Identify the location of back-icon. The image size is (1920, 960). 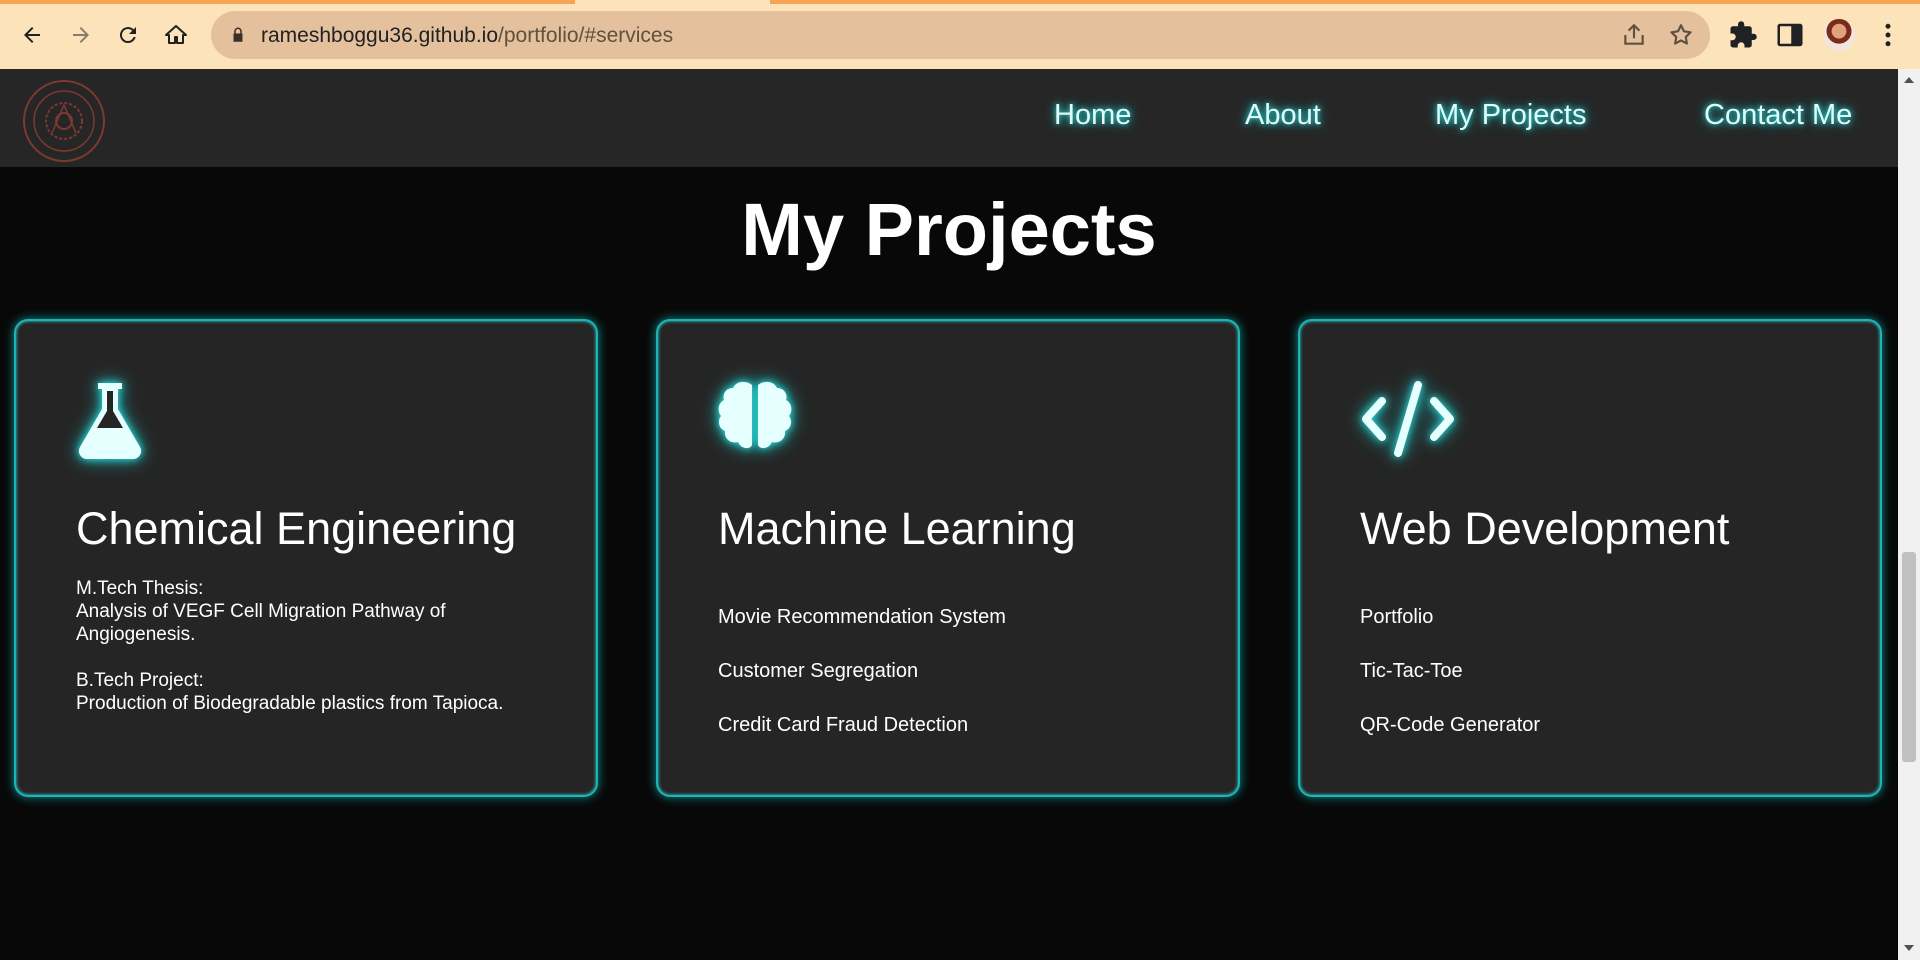
(32, 35).